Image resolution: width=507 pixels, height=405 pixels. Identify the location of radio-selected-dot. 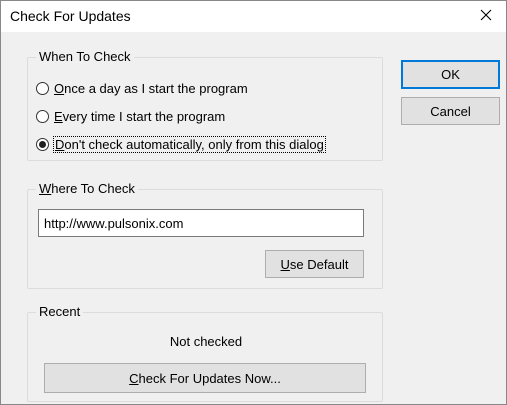
(42, 144).